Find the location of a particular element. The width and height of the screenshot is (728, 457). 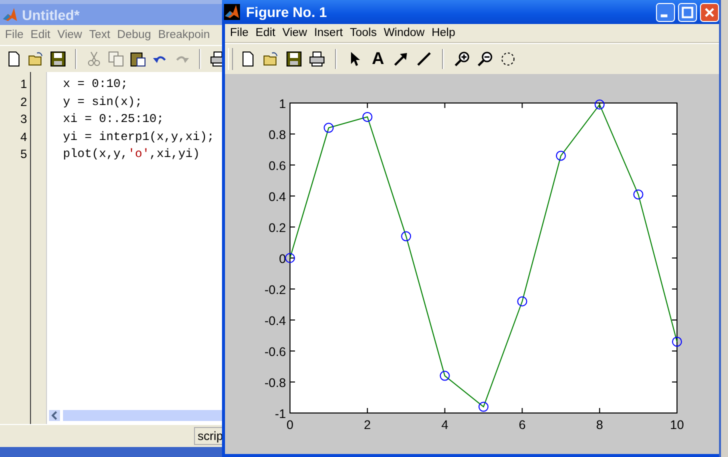

x-tick-label: 10 is located at coordinates (677, 425).